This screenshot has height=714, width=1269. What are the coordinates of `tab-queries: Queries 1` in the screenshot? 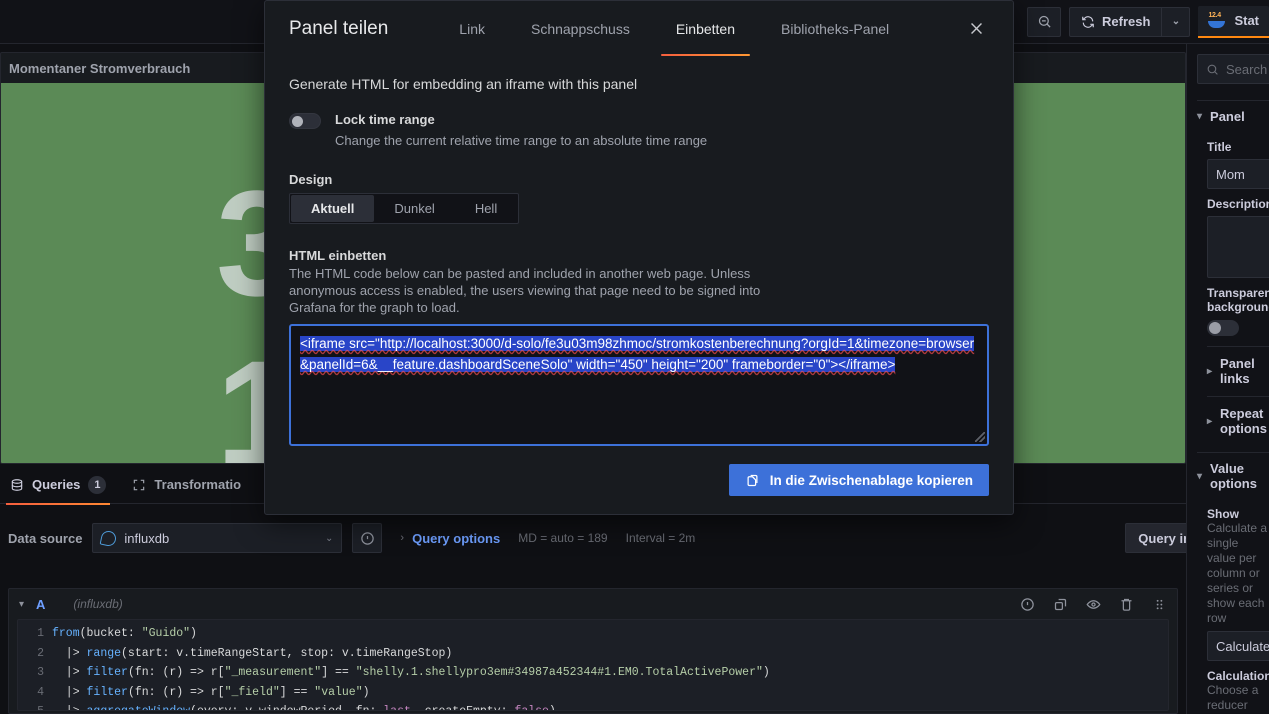 It's located at (58, 485).